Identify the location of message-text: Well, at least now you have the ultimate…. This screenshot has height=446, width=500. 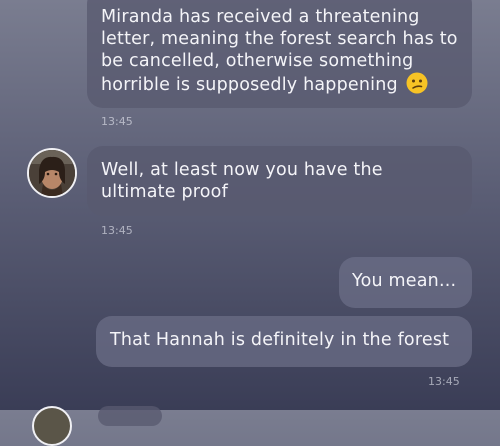
(242, 181).